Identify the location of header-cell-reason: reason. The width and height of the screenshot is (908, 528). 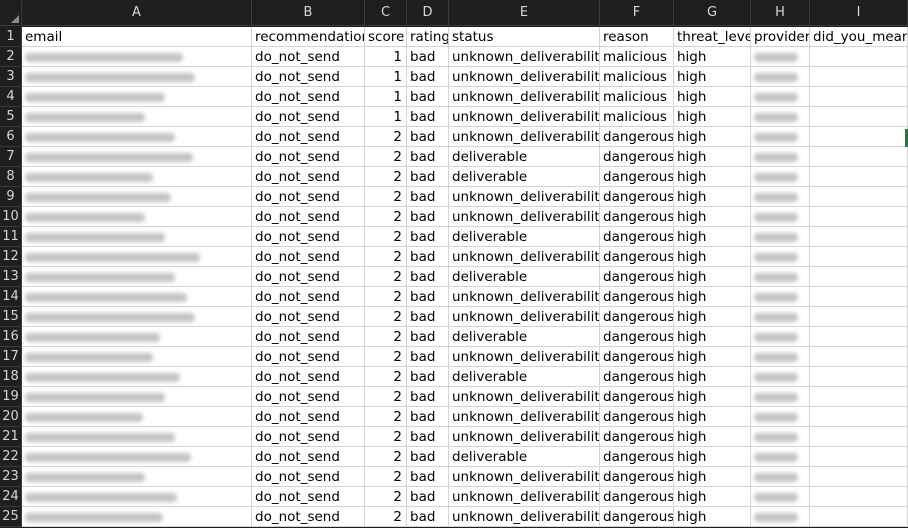
(637, 37).